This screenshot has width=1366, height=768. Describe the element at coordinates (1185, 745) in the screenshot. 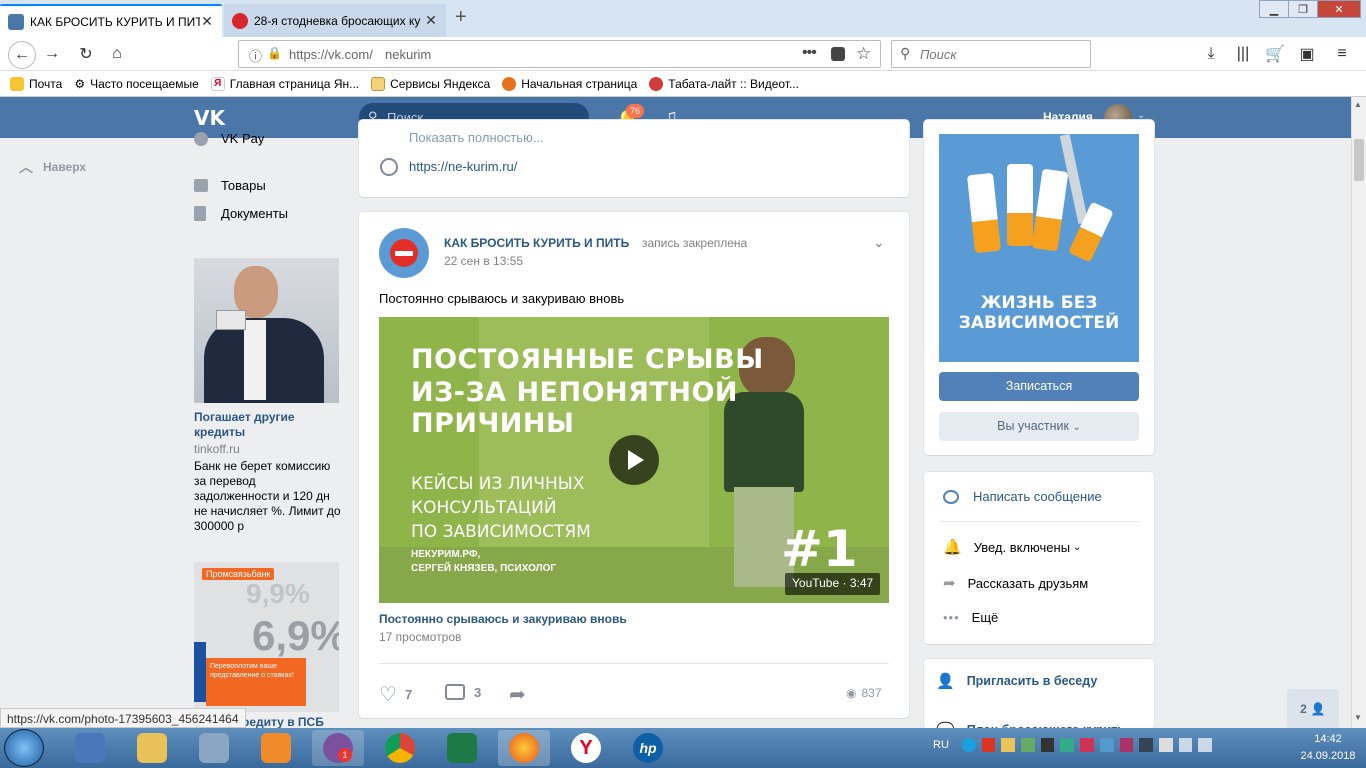

I see `signal-icon` at that location.